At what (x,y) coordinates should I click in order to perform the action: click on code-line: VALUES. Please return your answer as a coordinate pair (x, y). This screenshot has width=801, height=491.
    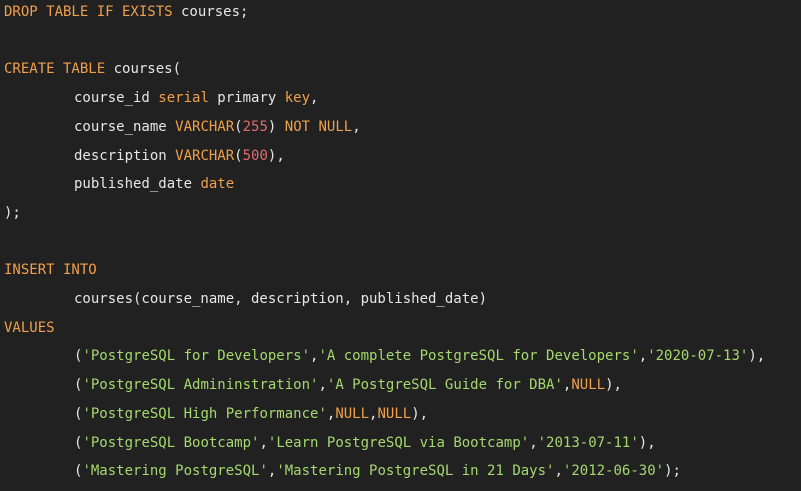
    Looking at the image, I should click on (29, 328).